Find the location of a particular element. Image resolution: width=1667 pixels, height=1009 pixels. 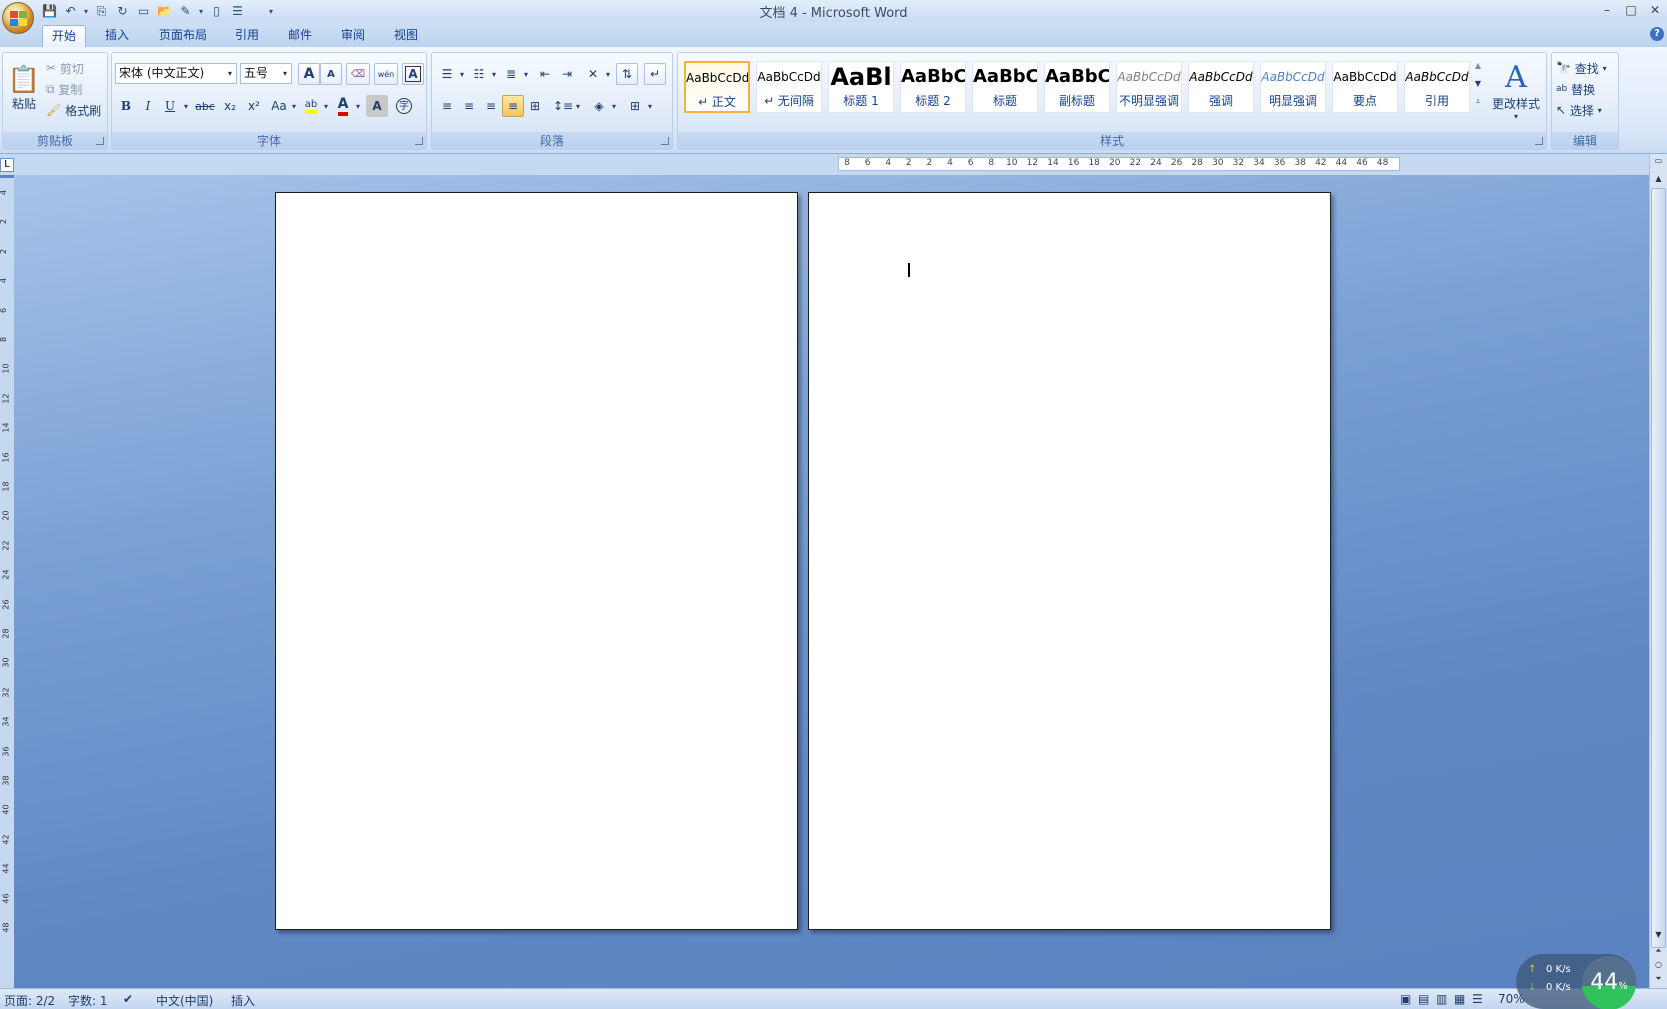

office-button is located at coordinates (18, 18).